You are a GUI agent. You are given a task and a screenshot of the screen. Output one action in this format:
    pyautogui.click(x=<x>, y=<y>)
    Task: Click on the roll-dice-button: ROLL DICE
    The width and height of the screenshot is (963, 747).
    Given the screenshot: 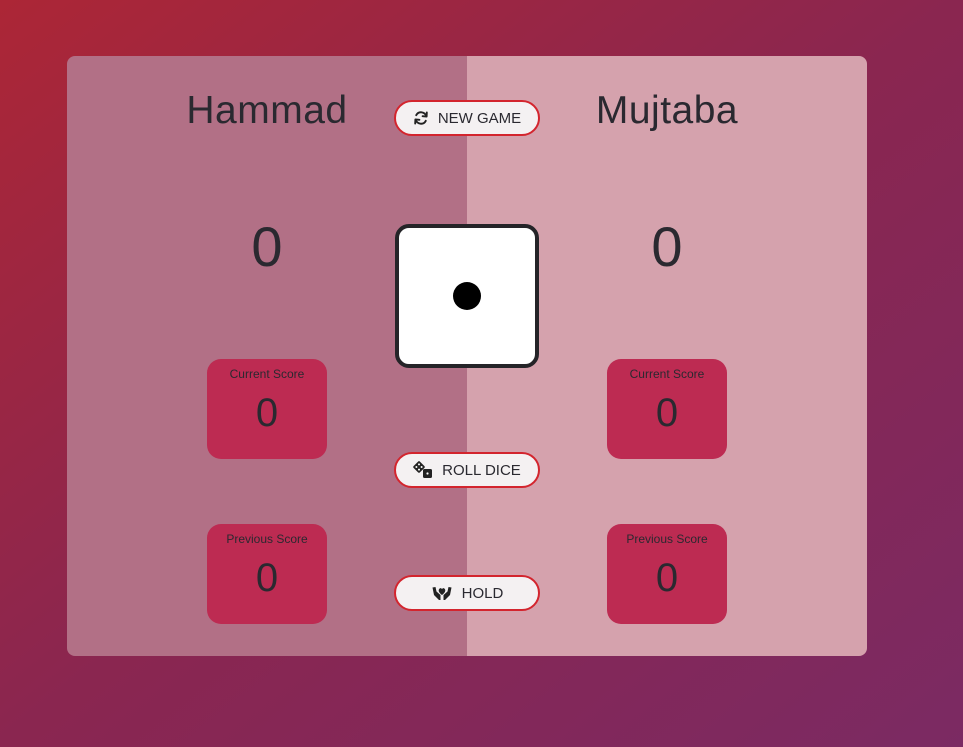 What is the action you would take?
    pyautogui.click(x=467, y=470)
    